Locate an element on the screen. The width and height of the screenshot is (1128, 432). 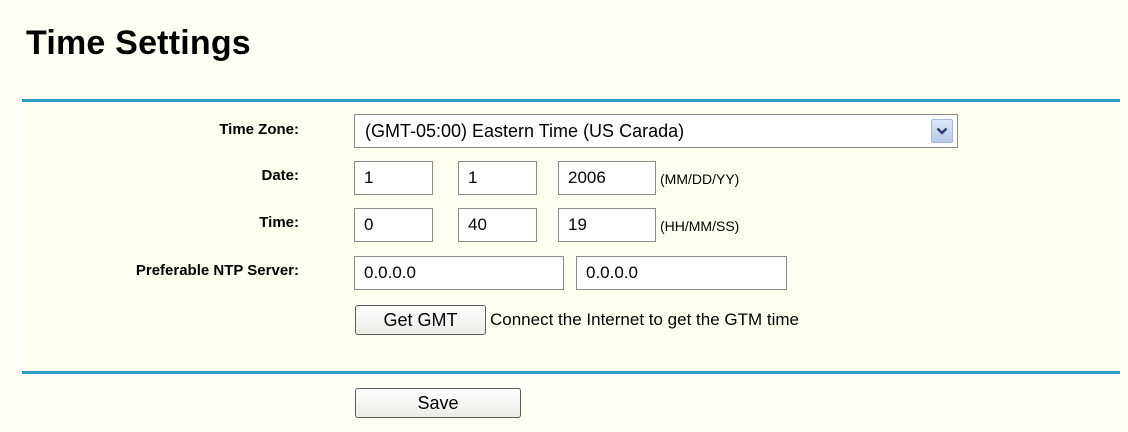
ntp-server-secondary-input is located at coordinates (681, 273).